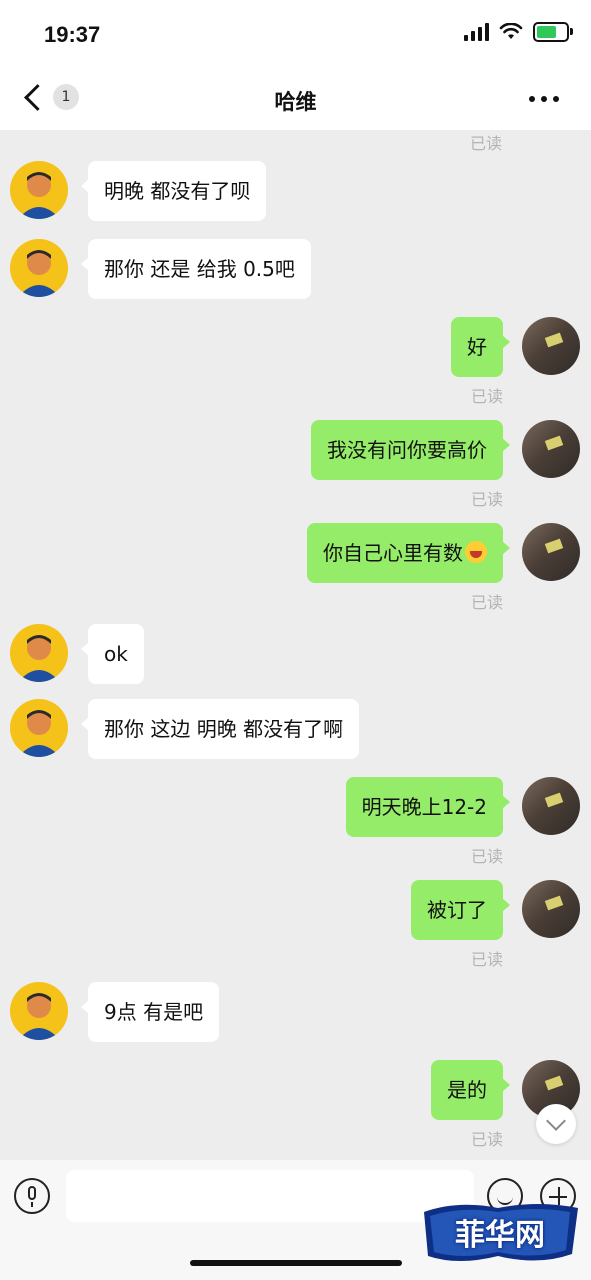 This screenshot has height=1280, width=591. I want to click on sent-message-bubble: 你自己心里有数, so click(408, 553).